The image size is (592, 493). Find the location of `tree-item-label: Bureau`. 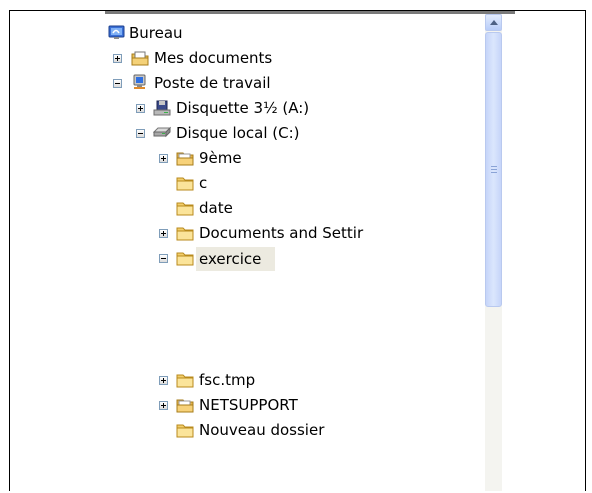

tree-item-label: Bureau is located at coordinates (156, 33).